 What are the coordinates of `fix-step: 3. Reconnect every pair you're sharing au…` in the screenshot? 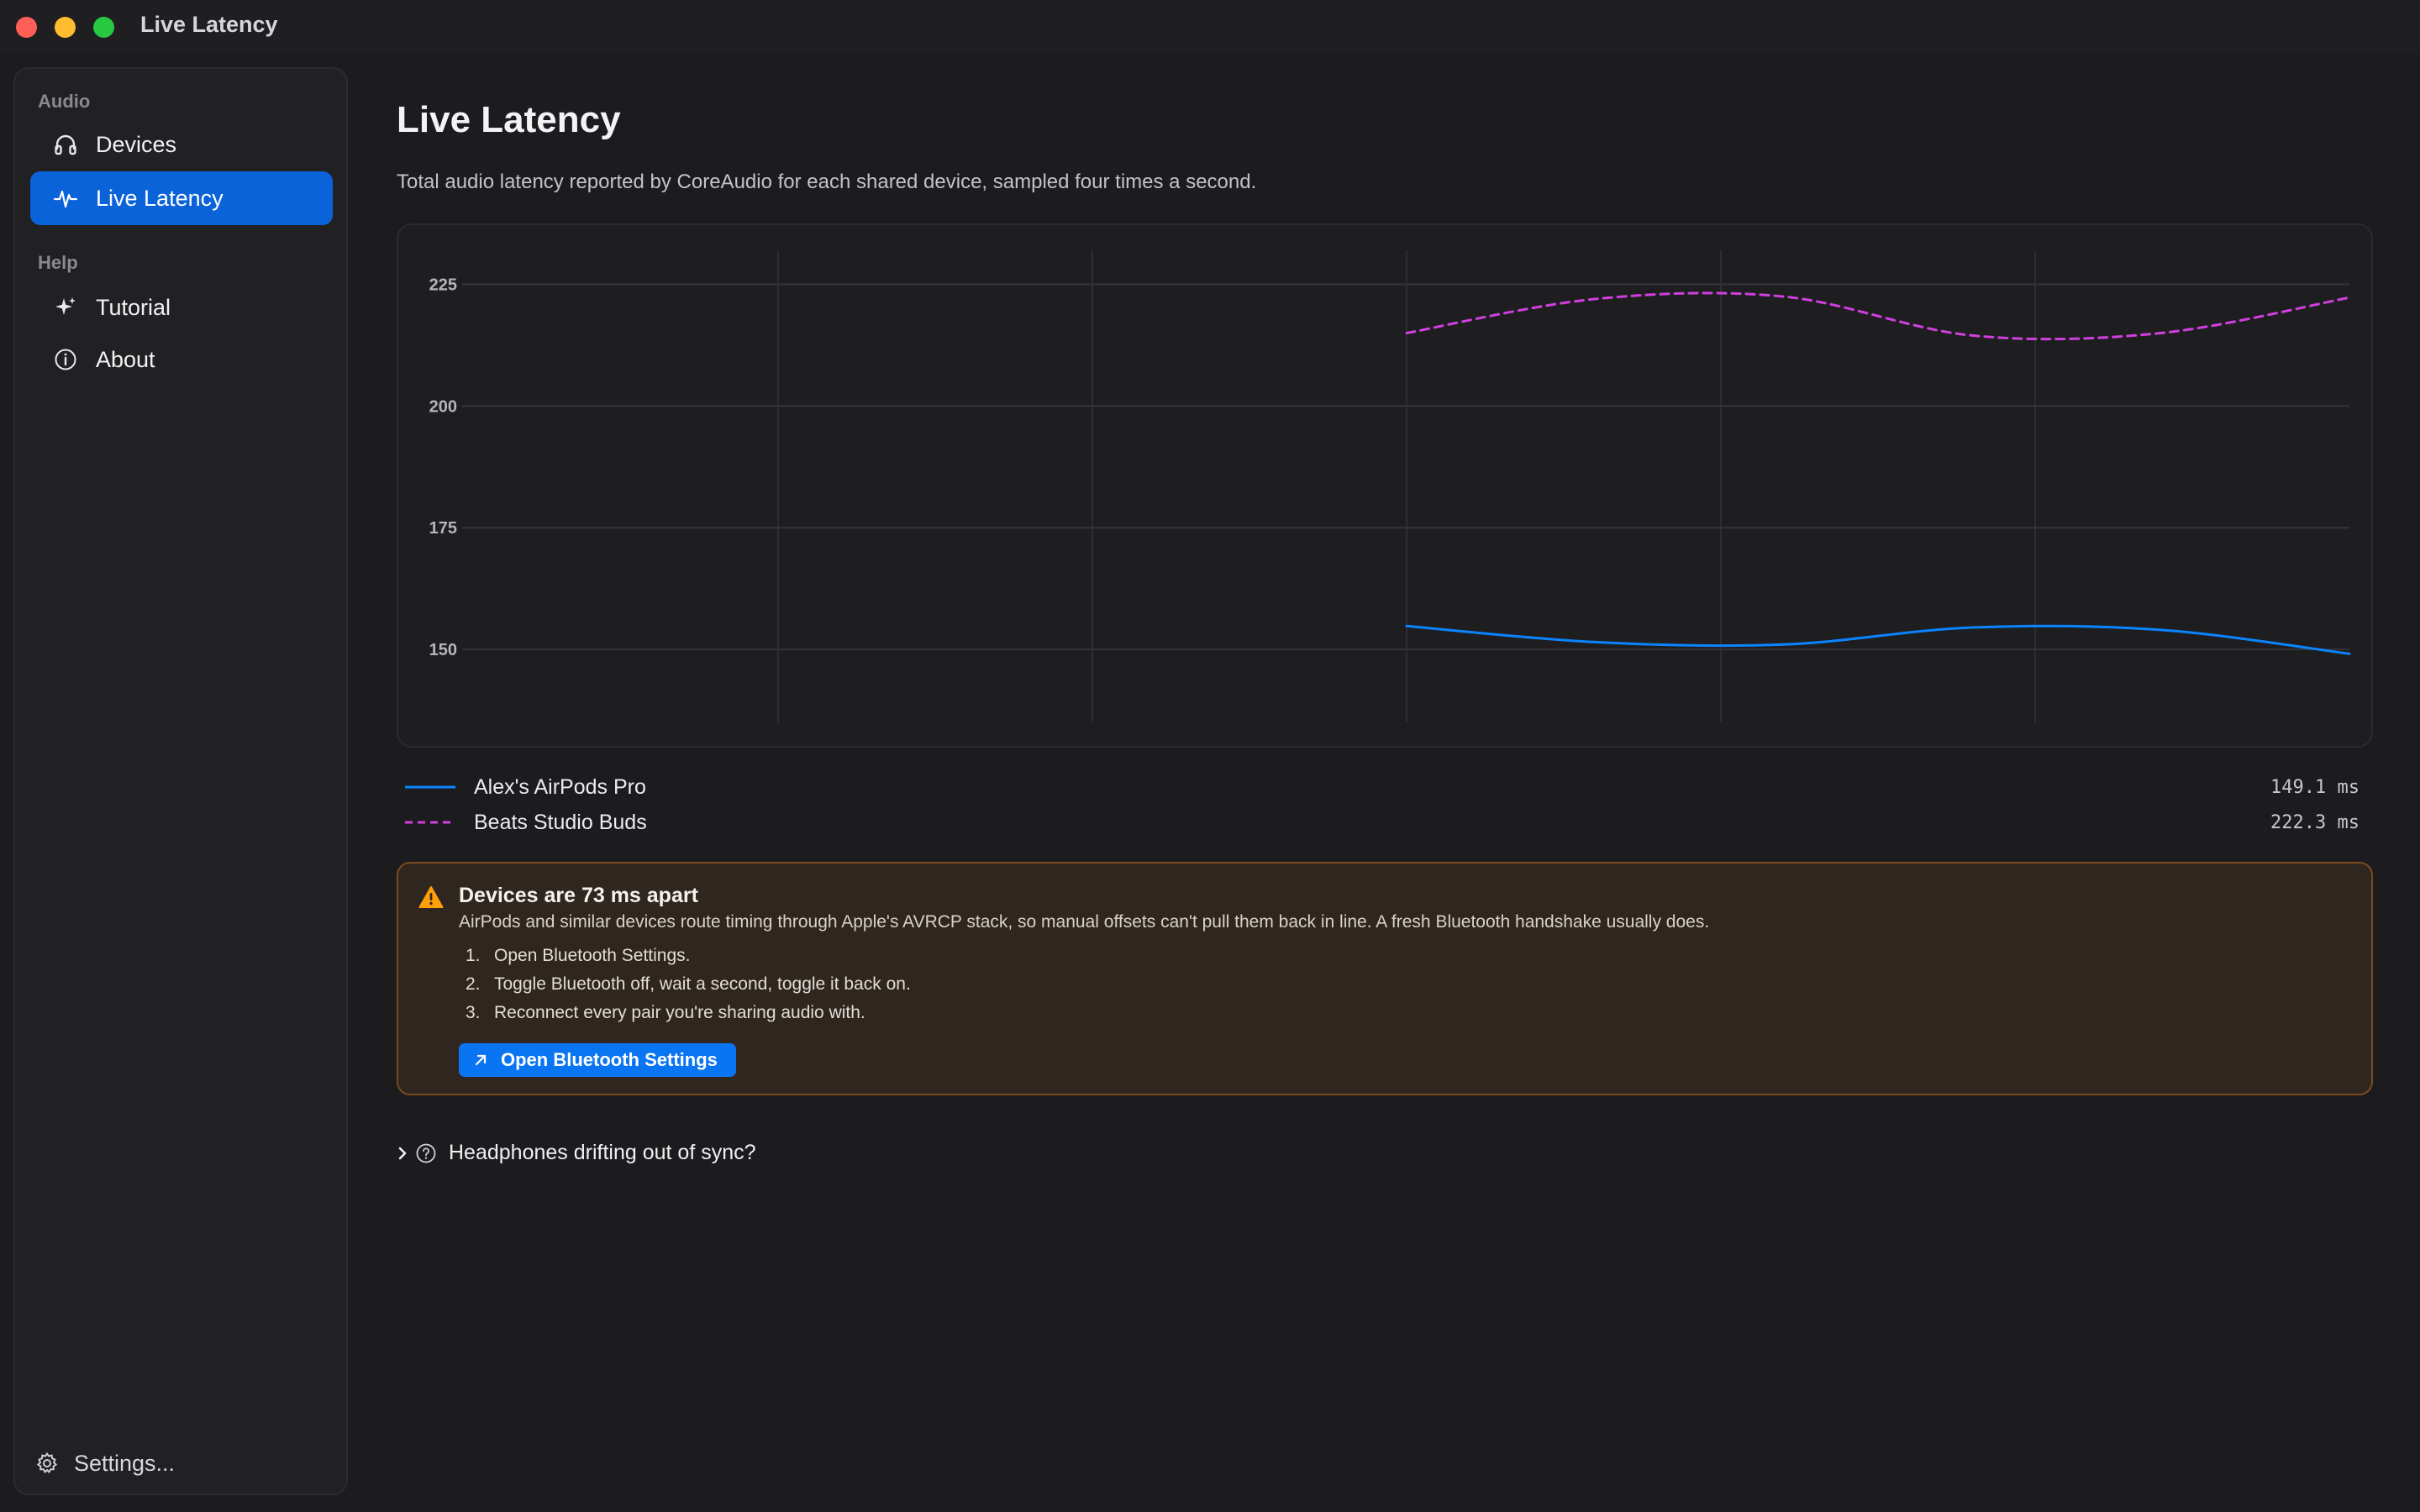 It's located at (665, 1012).